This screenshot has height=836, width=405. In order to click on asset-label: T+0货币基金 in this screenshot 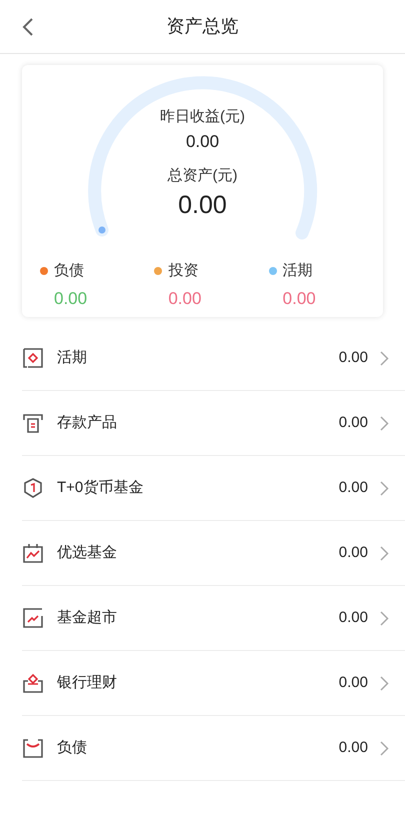, I will do `click(100, 488)`.